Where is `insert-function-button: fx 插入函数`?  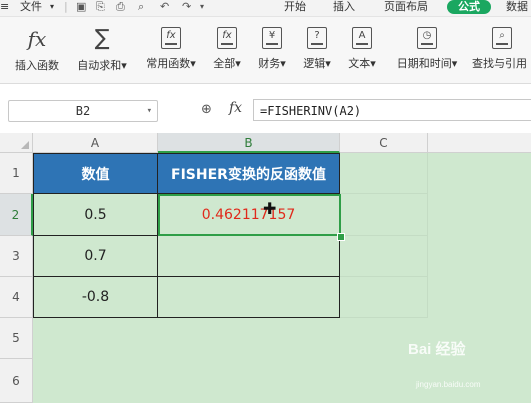 insert-function-button: fx 插入函数 is located at coordinates (37, 52).